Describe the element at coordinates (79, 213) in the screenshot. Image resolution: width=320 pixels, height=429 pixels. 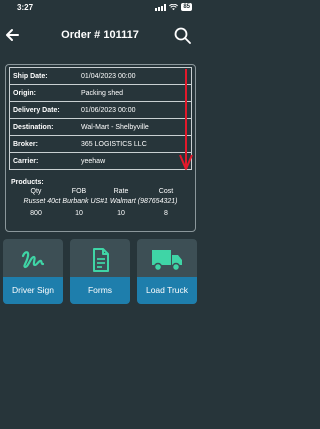
I see `product-fob: 10` at that location.